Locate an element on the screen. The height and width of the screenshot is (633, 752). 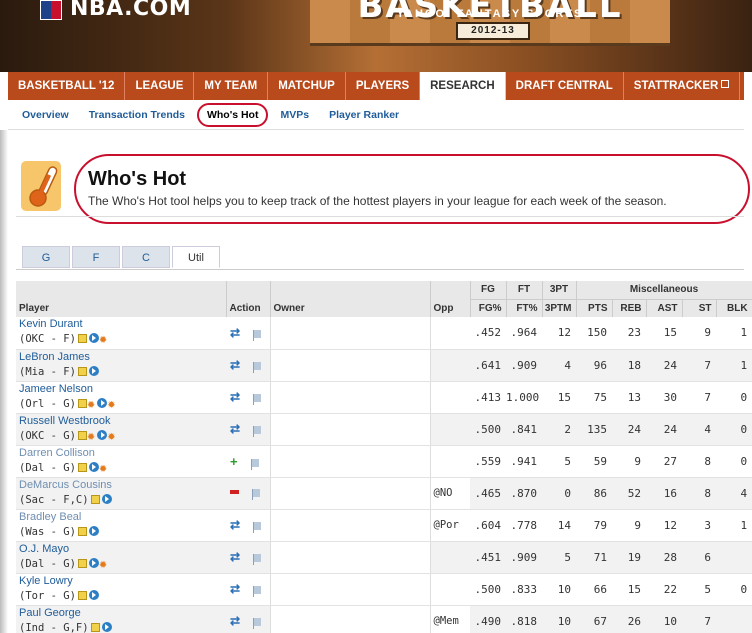
col-3ptm: 3PTM is located at coordinates (559, 307).